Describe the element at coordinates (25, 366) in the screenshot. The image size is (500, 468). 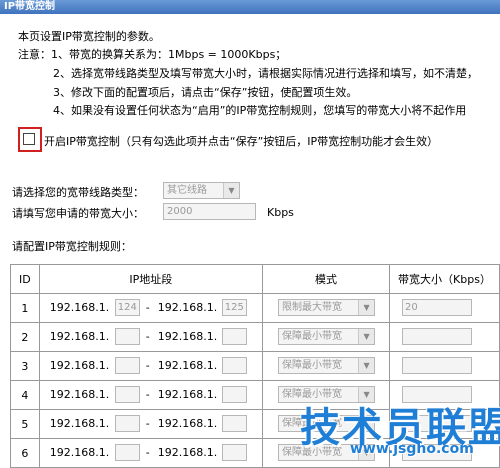
I see `row-id: 3` at that location.